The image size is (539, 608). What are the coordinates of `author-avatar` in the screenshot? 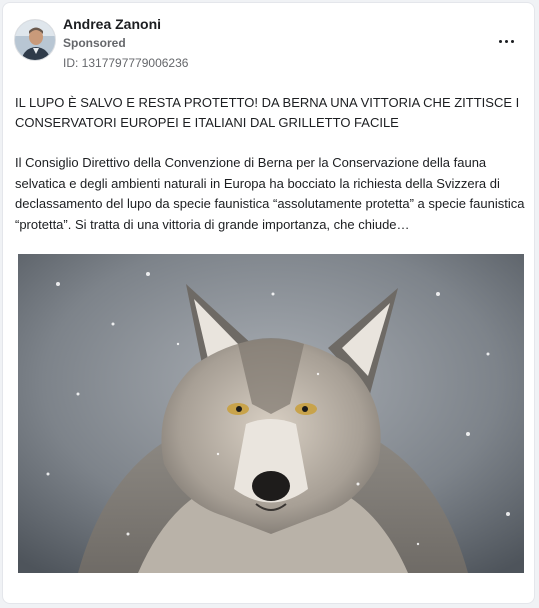 It's located at (35, 40).